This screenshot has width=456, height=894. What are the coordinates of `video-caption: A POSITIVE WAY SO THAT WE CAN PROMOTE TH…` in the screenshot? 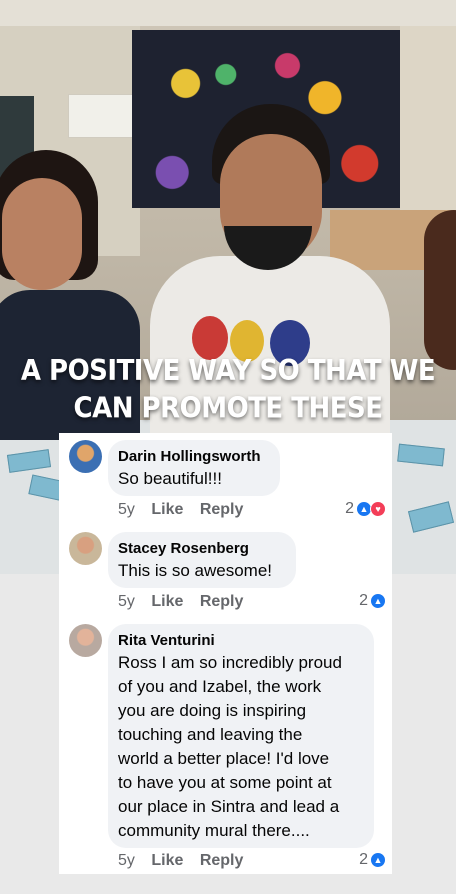 It's located at (228, 390).